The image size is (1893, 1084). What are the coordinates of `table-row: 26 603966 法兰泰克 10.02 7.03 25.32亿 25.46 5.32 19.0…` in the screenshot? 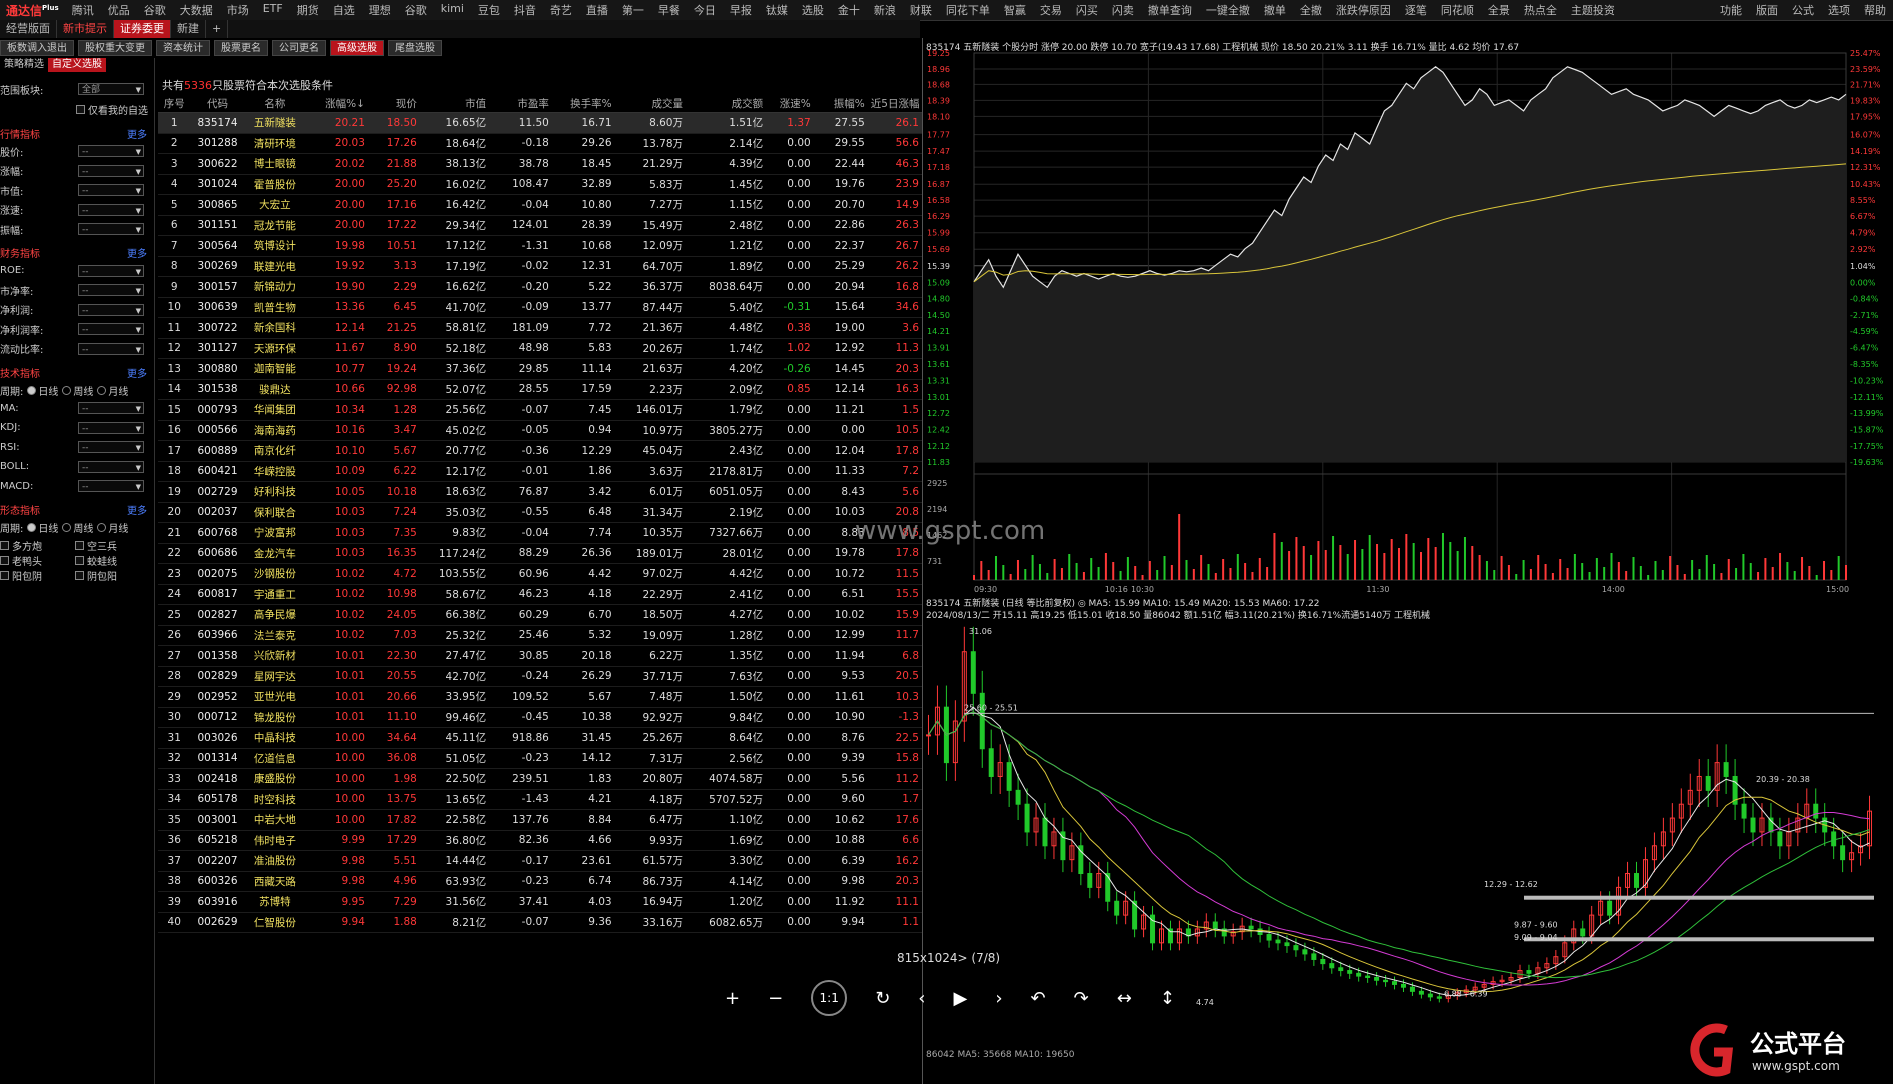 It's located at (540, 635).